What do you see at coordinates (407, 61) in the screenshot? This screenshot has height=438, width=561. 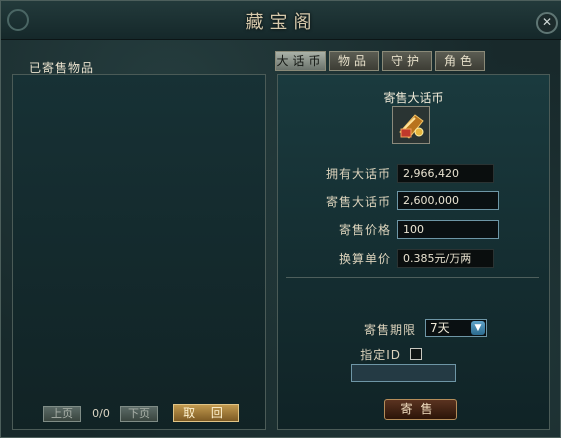 I see `tab-guardian: 守护` at bounding box center [407, 61].